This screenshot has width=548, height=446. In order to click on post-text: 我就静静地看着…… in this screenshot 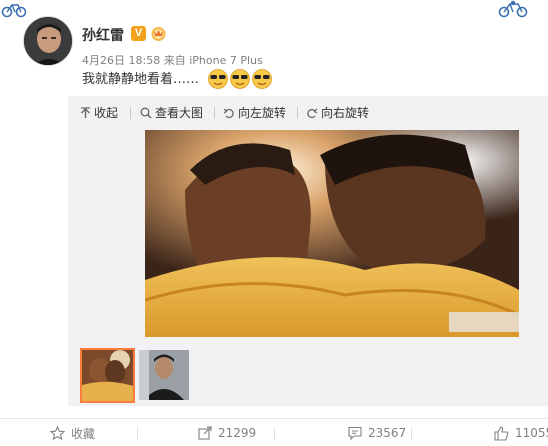, I will do `click(141, 79)`.